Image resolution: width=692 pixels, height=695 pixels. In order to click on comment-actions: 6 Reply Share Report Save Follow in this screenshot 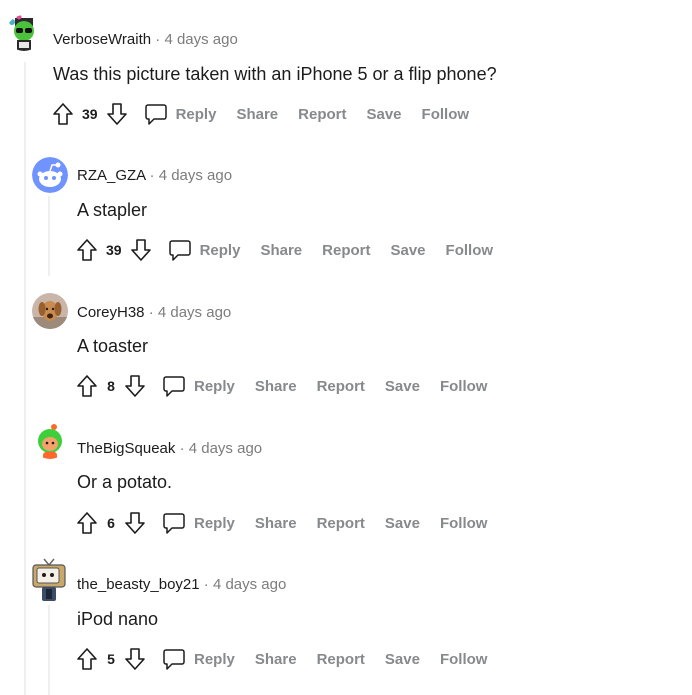, I will do `click(290, 523)`.